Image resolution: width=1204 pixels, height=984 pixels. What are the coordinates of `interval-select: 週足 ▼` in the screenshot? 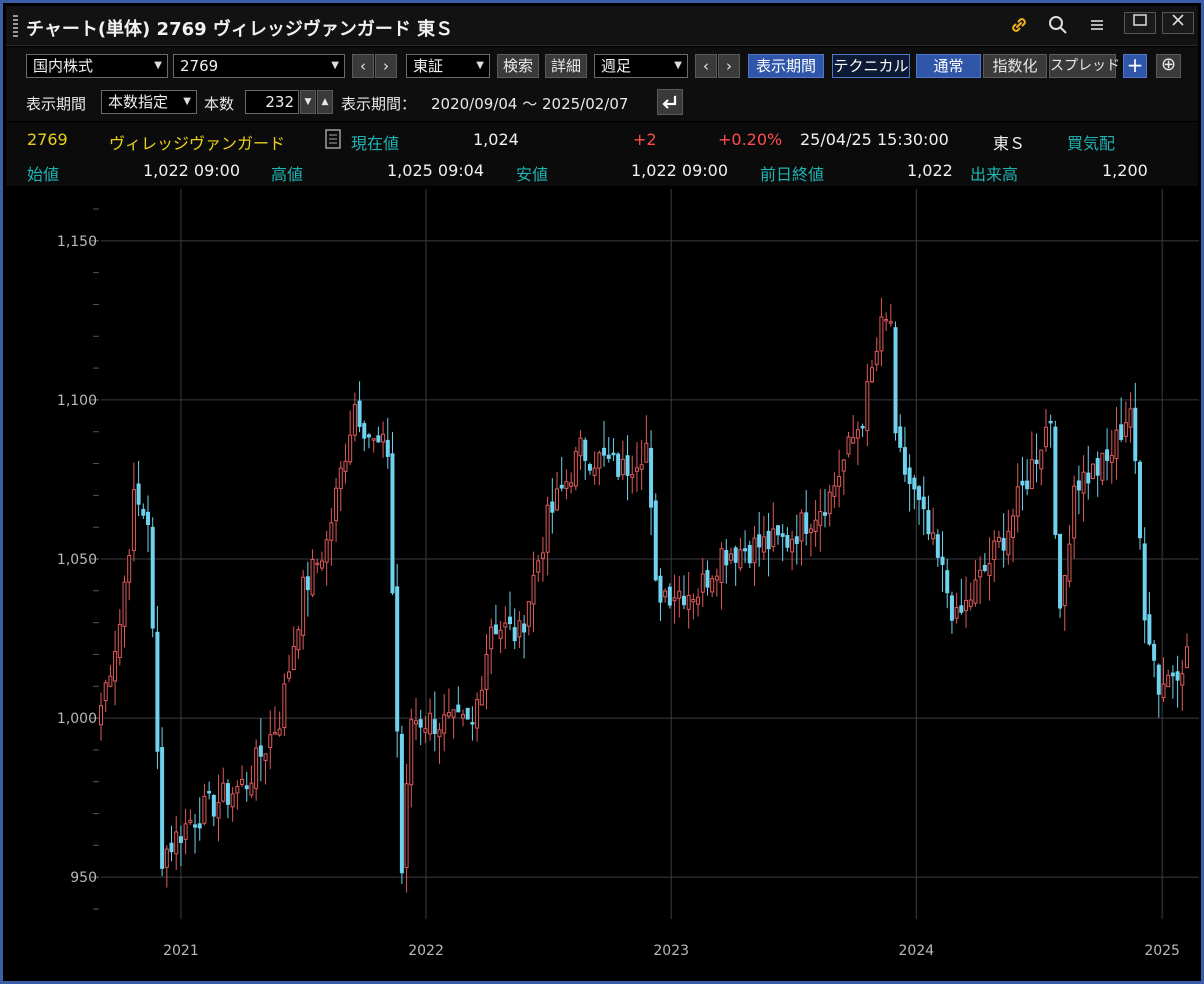 It's located at (641, 66).